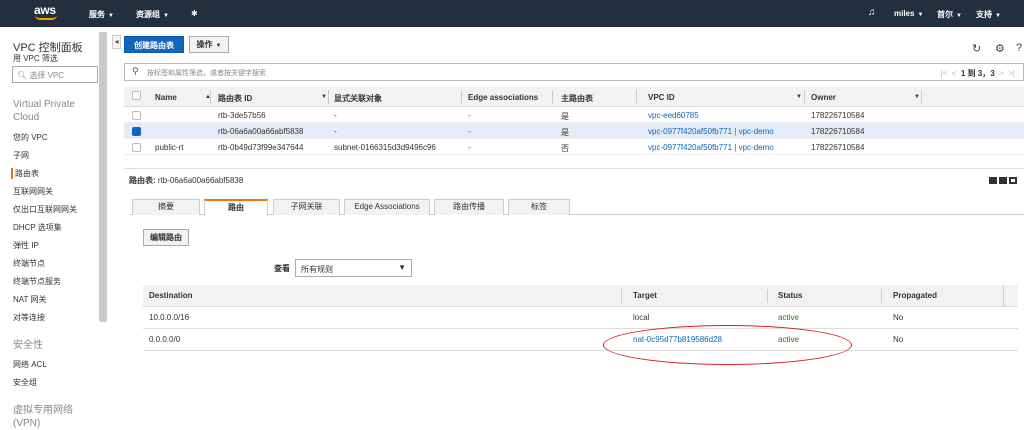 This screenshot has height=430, width=1024. I want to click on col-route-table-id: 路由表 ID, so click(235, 98).